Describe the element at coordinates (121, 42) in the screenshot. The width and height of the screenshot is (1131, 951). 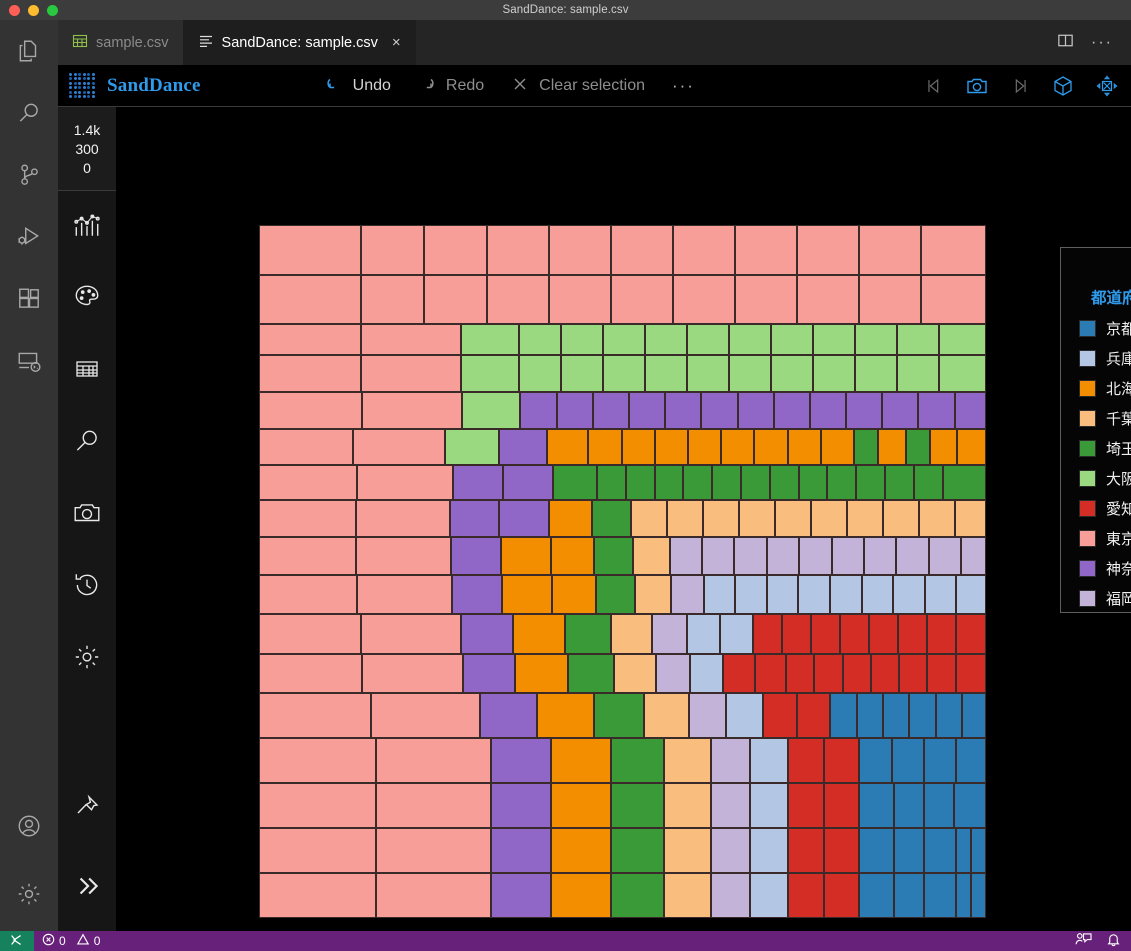
I see `tab-sample-csv: sample.csv` at that location.